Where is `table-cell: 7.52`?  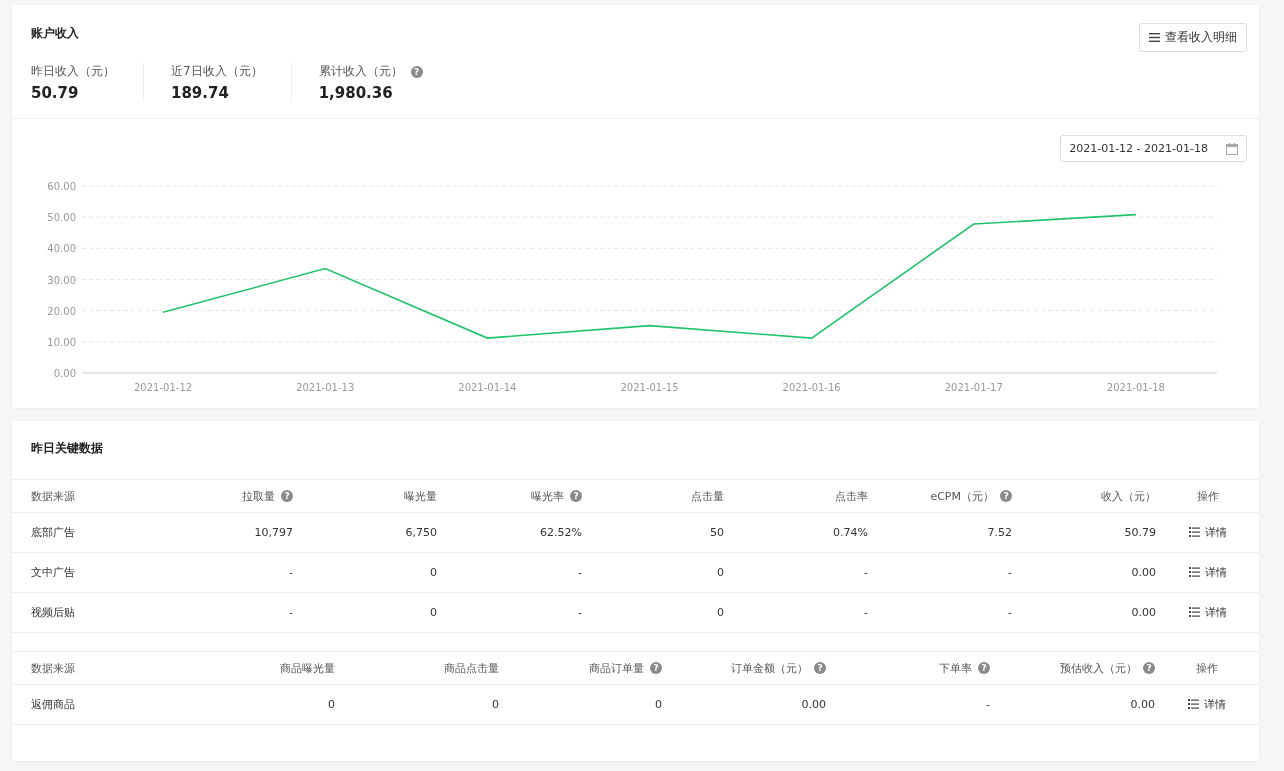 table-cell: 7.52 is located at coordinates (999, 532).